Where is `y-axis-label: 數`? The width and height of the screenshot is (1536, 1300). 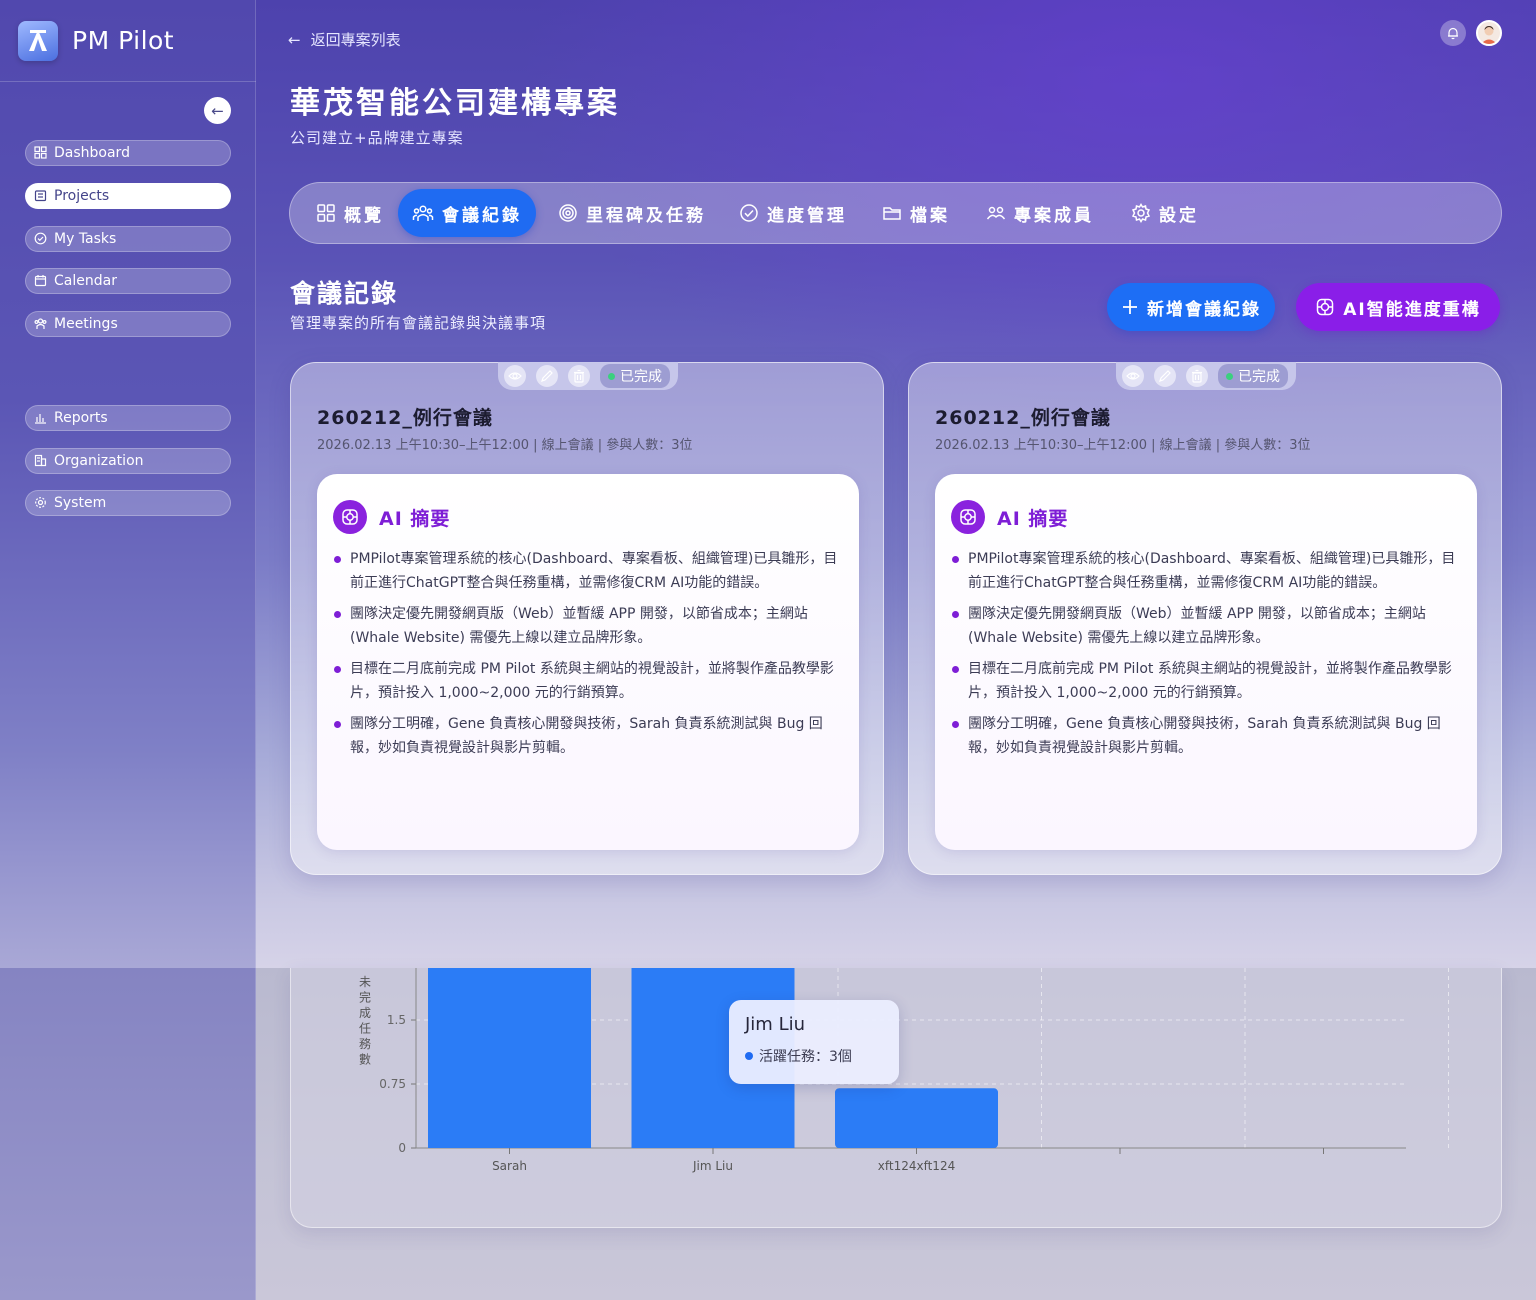
y-axis-label: 數 is located at coordinates (365, 1060).